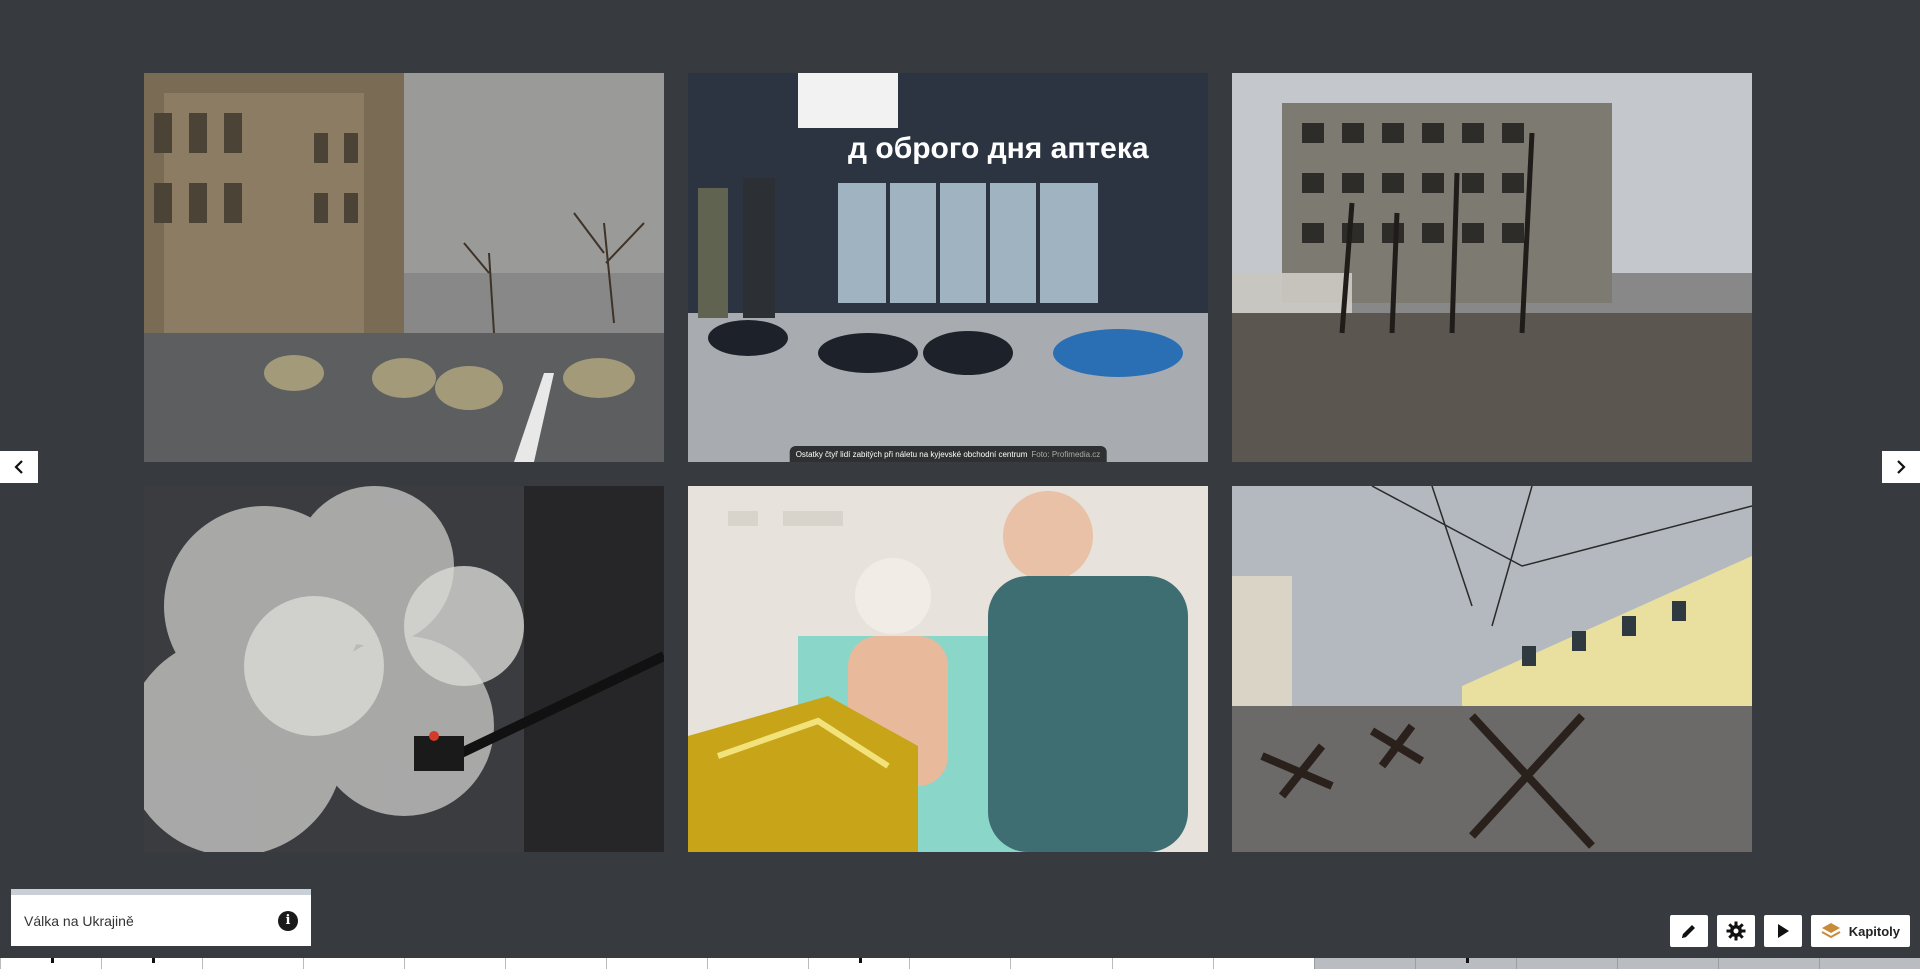 The image size is (1920, 969). I want to click on chevron-right-icon, so click(1901, 467).